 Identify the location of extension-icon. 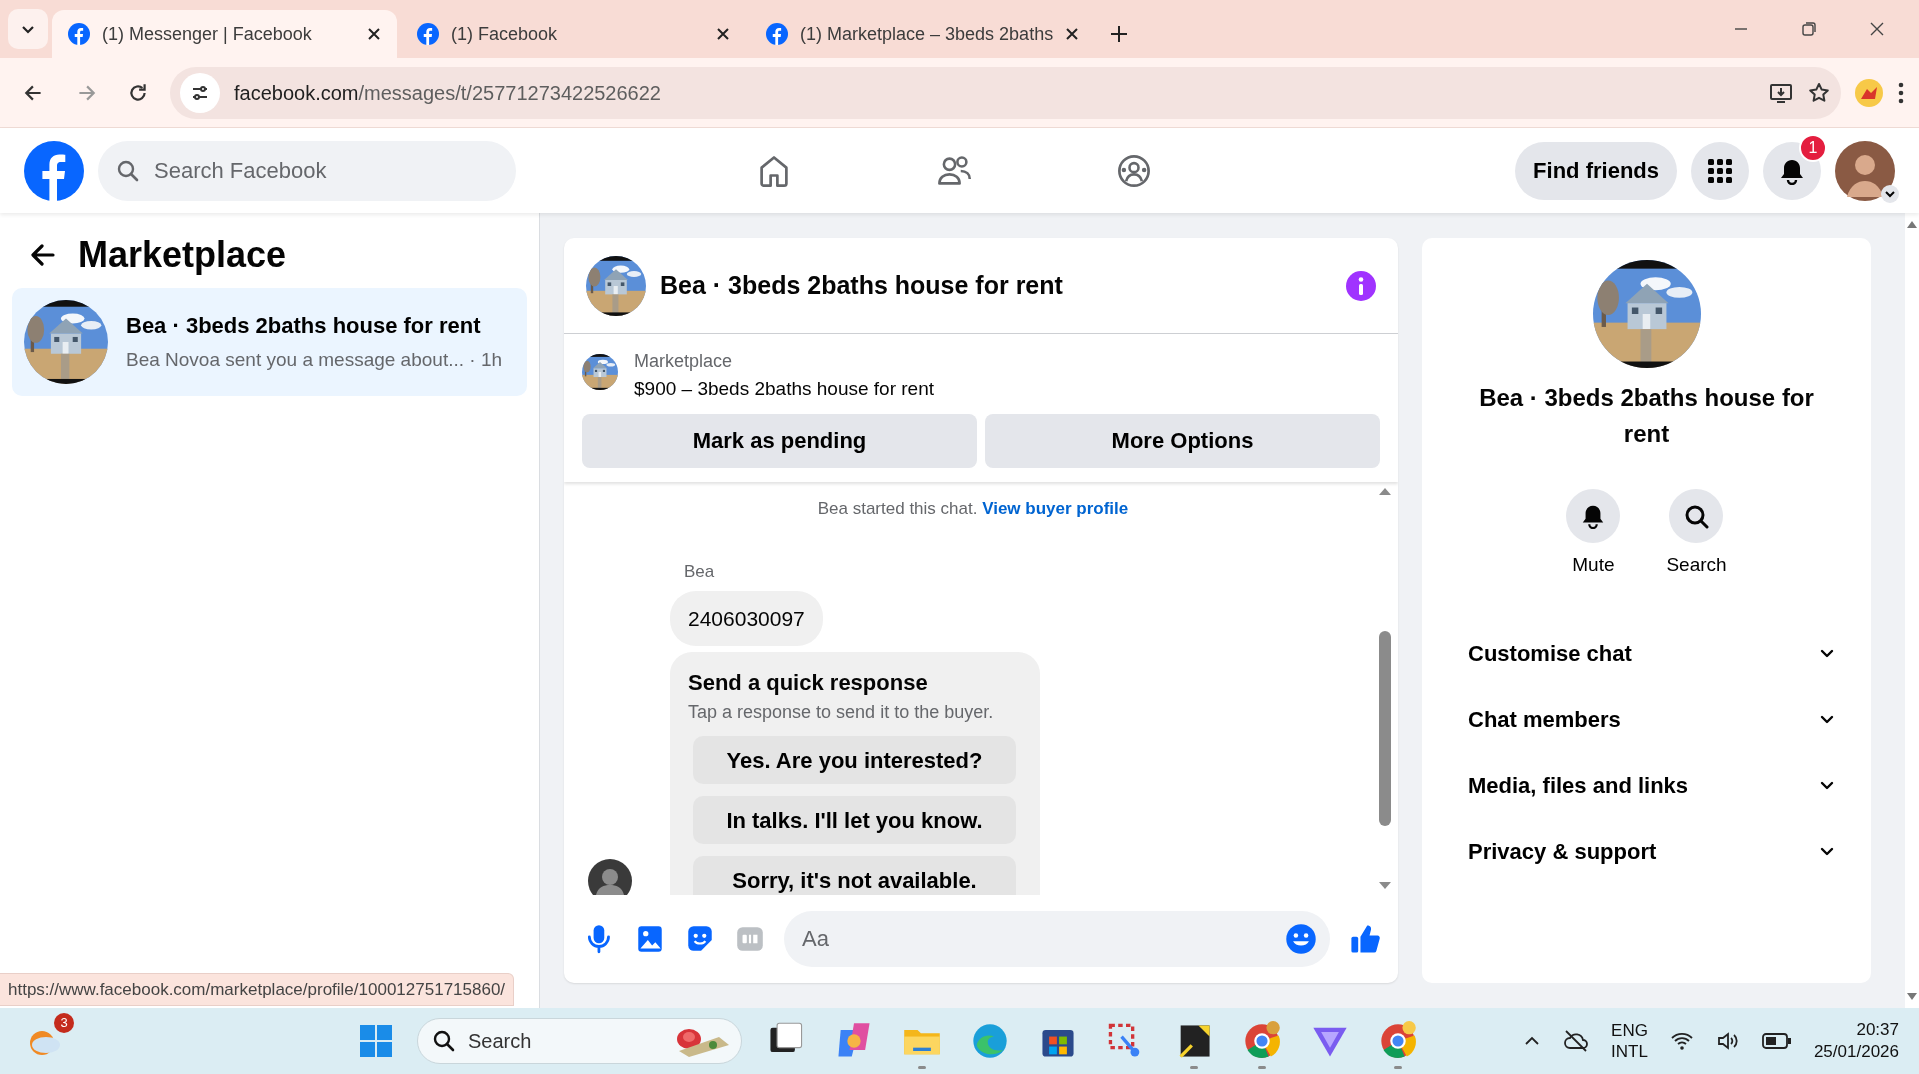
(1869, 92).